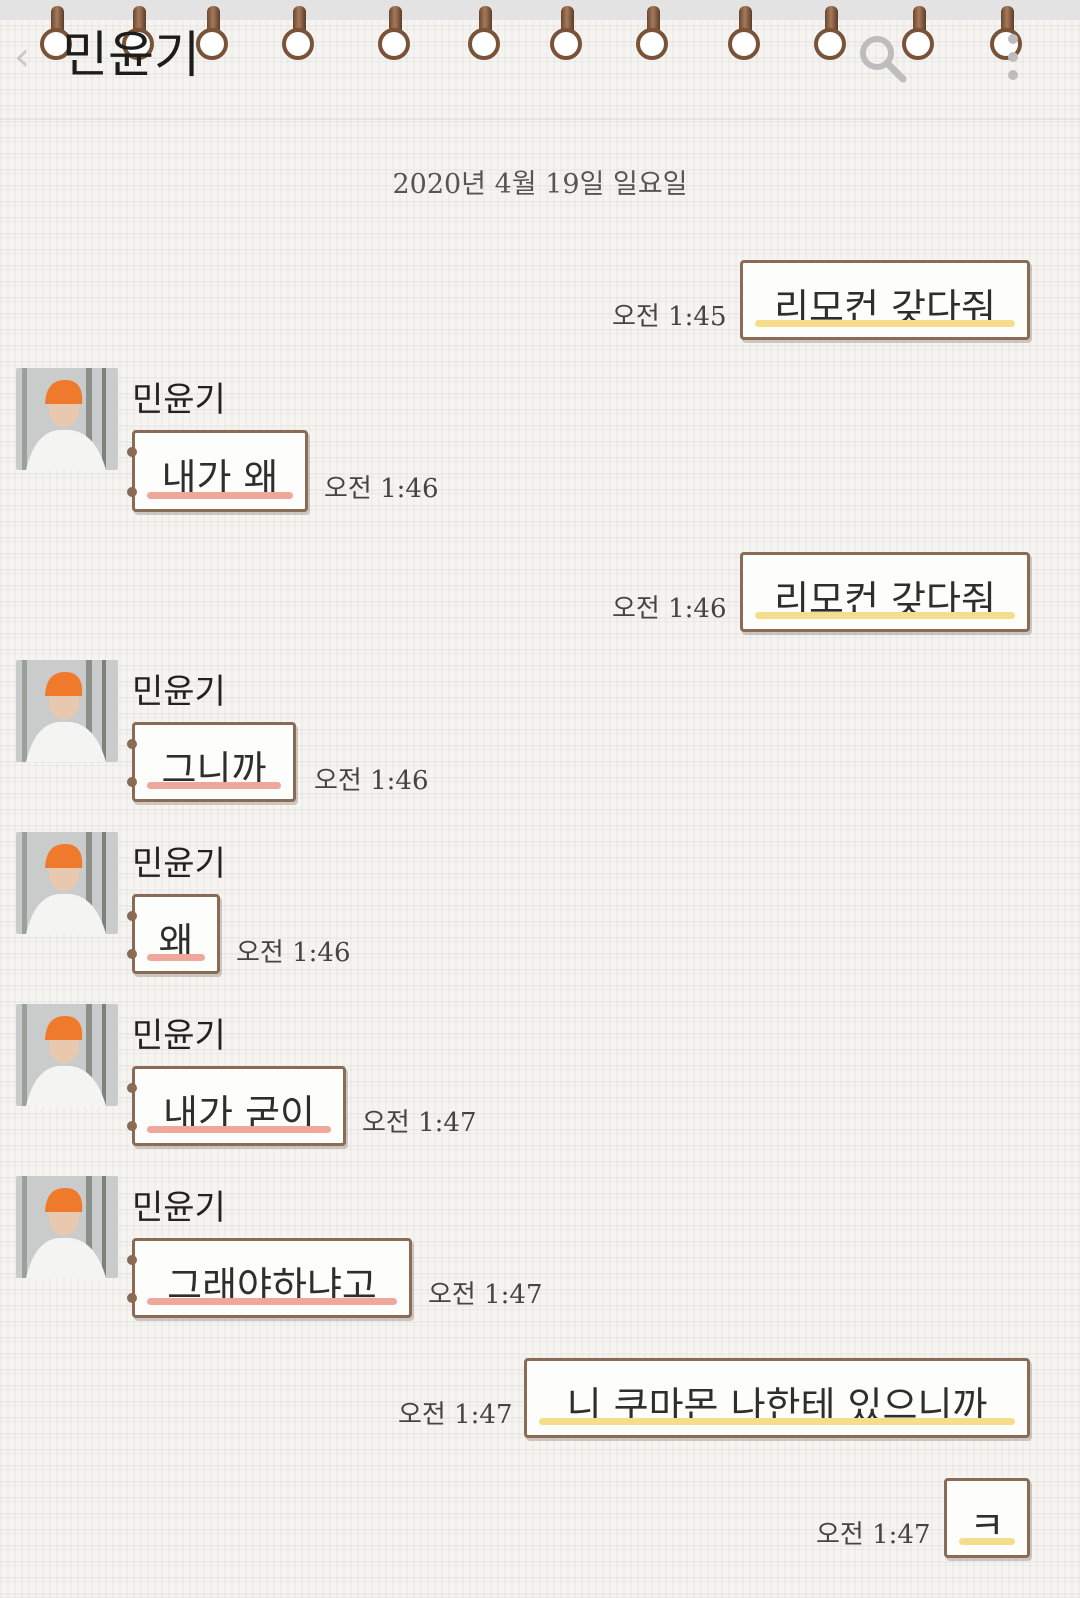  What do you see at coordinates (211, 762) in the screenshot?
I see `received-message-bubble: 그니까` at bounding box center [211, 762].